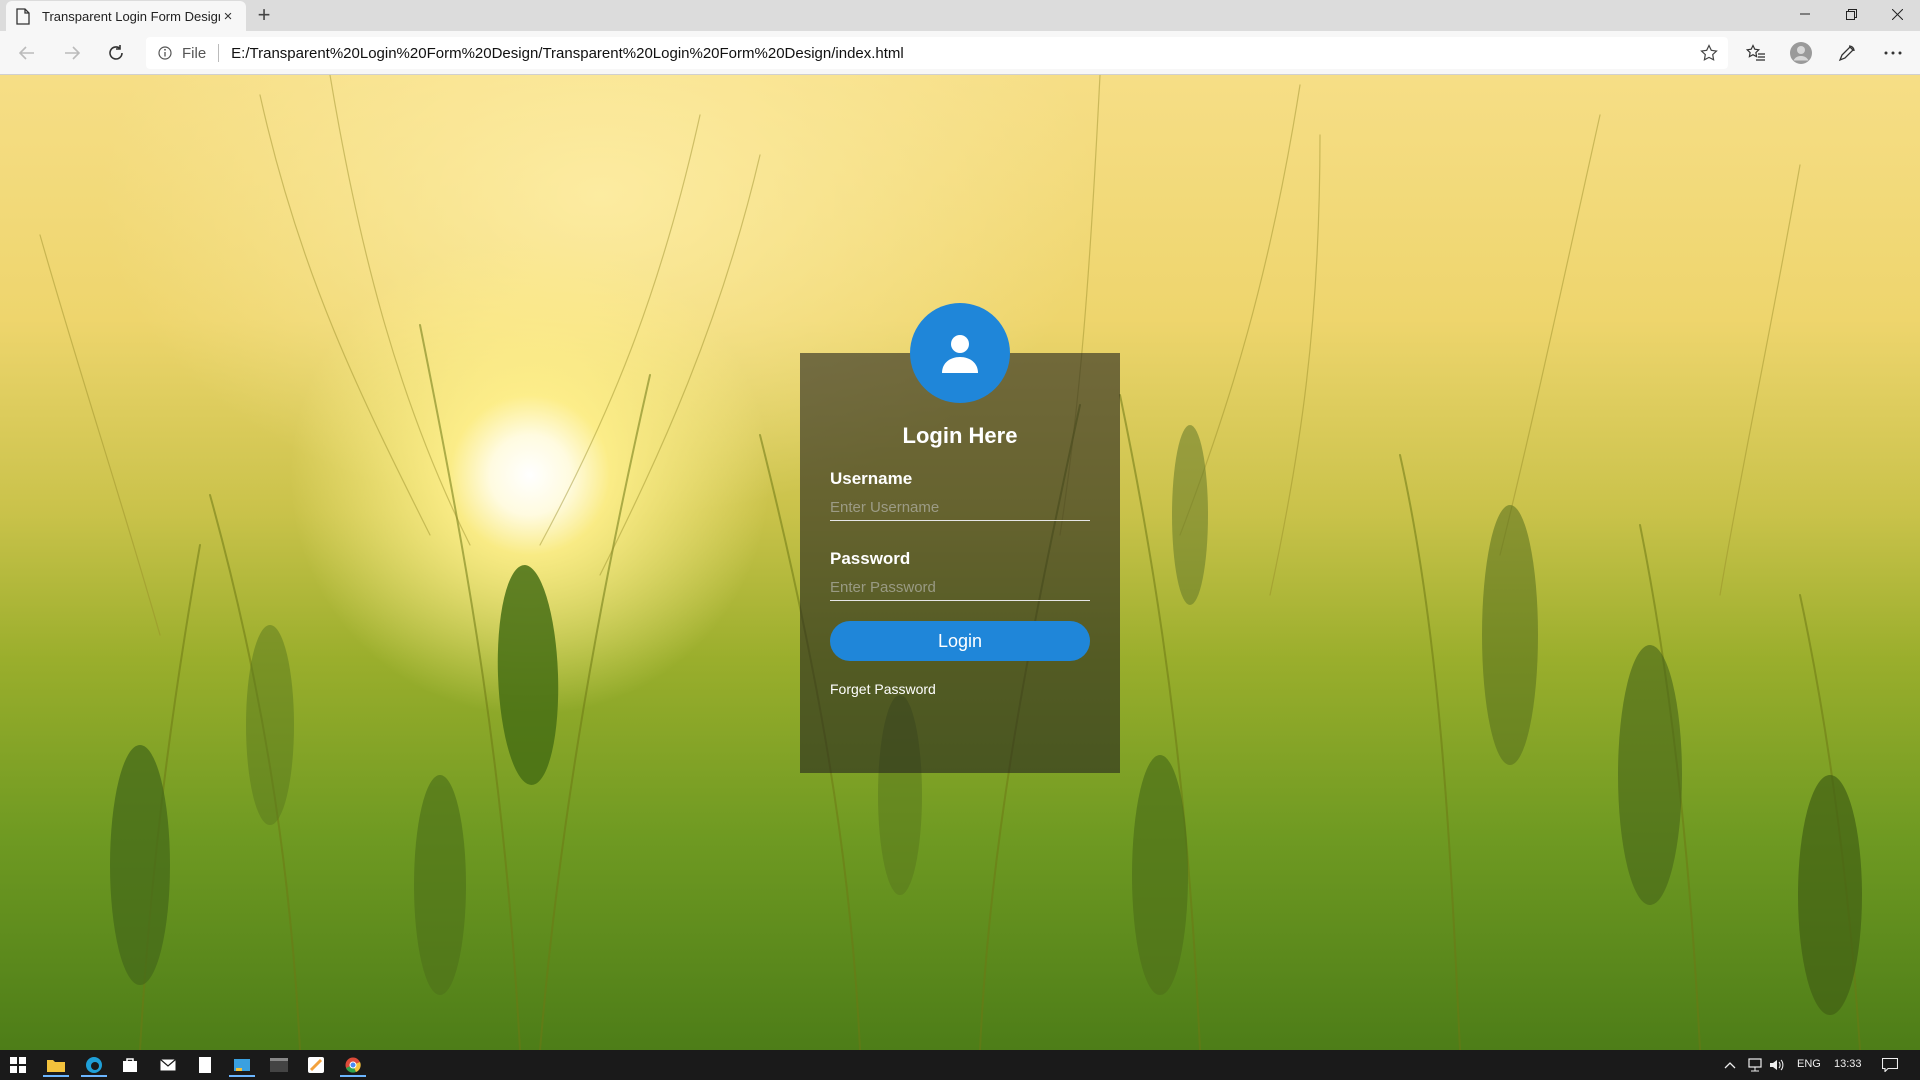 Image resolution: width=1920 pixels, height=1080 pixels. I want to click on username-input, so click(960, 508).